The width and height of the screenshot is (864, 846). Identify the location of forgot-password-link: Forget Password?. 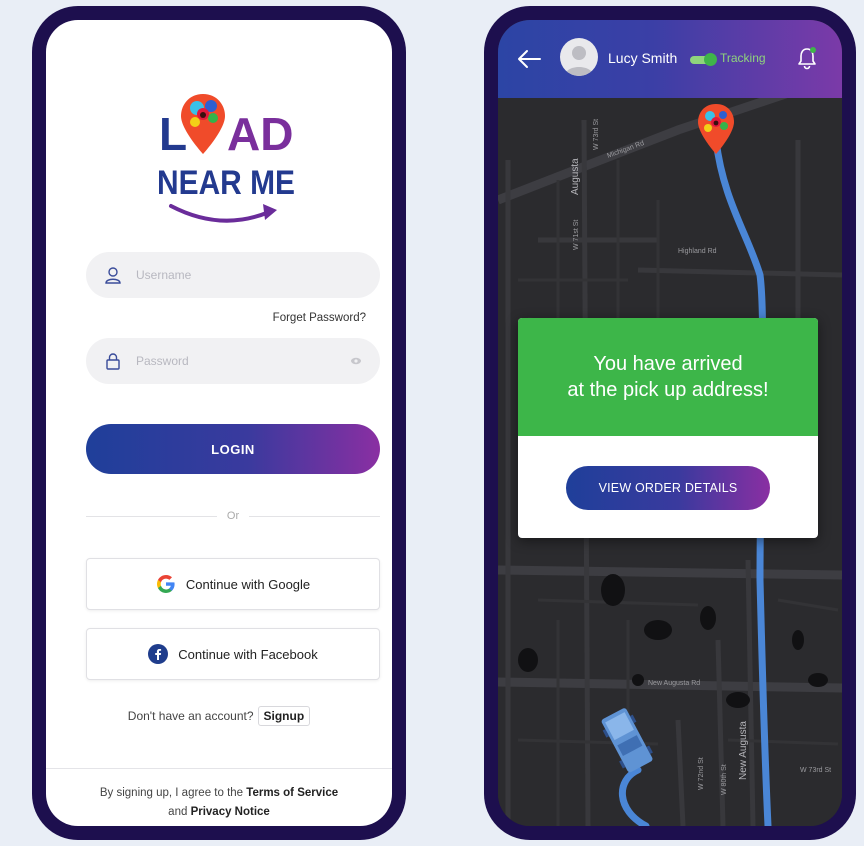
(319, 318).